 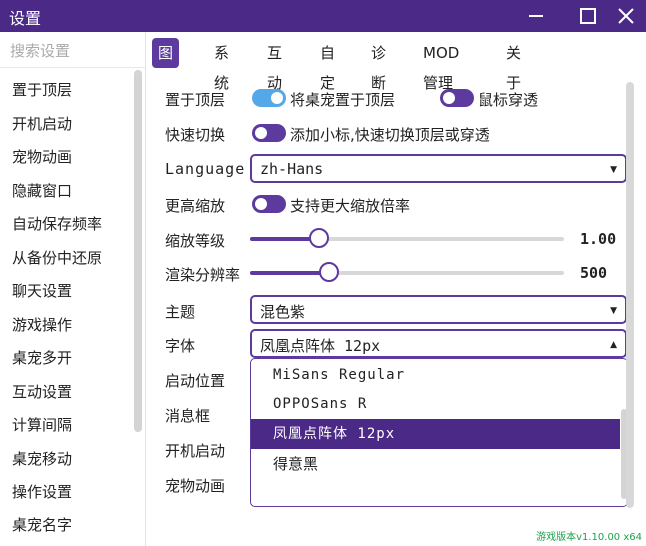 I want to click on higher-zoom-toggle, so click(x=269, y=204).